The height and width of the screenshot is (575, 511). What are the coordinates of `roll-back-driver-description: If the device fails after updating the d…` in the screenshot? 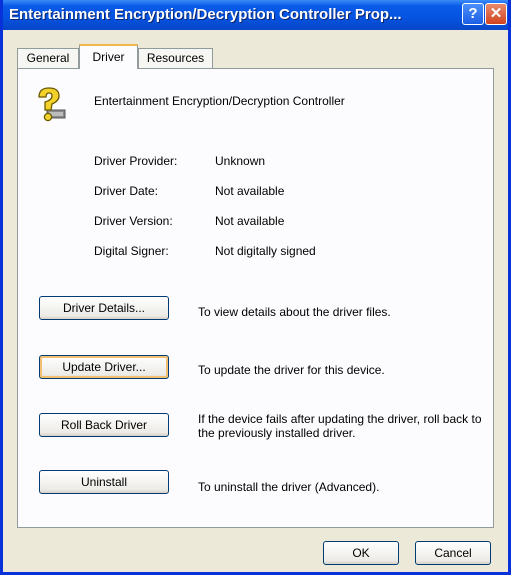 It's located at (340, 426).